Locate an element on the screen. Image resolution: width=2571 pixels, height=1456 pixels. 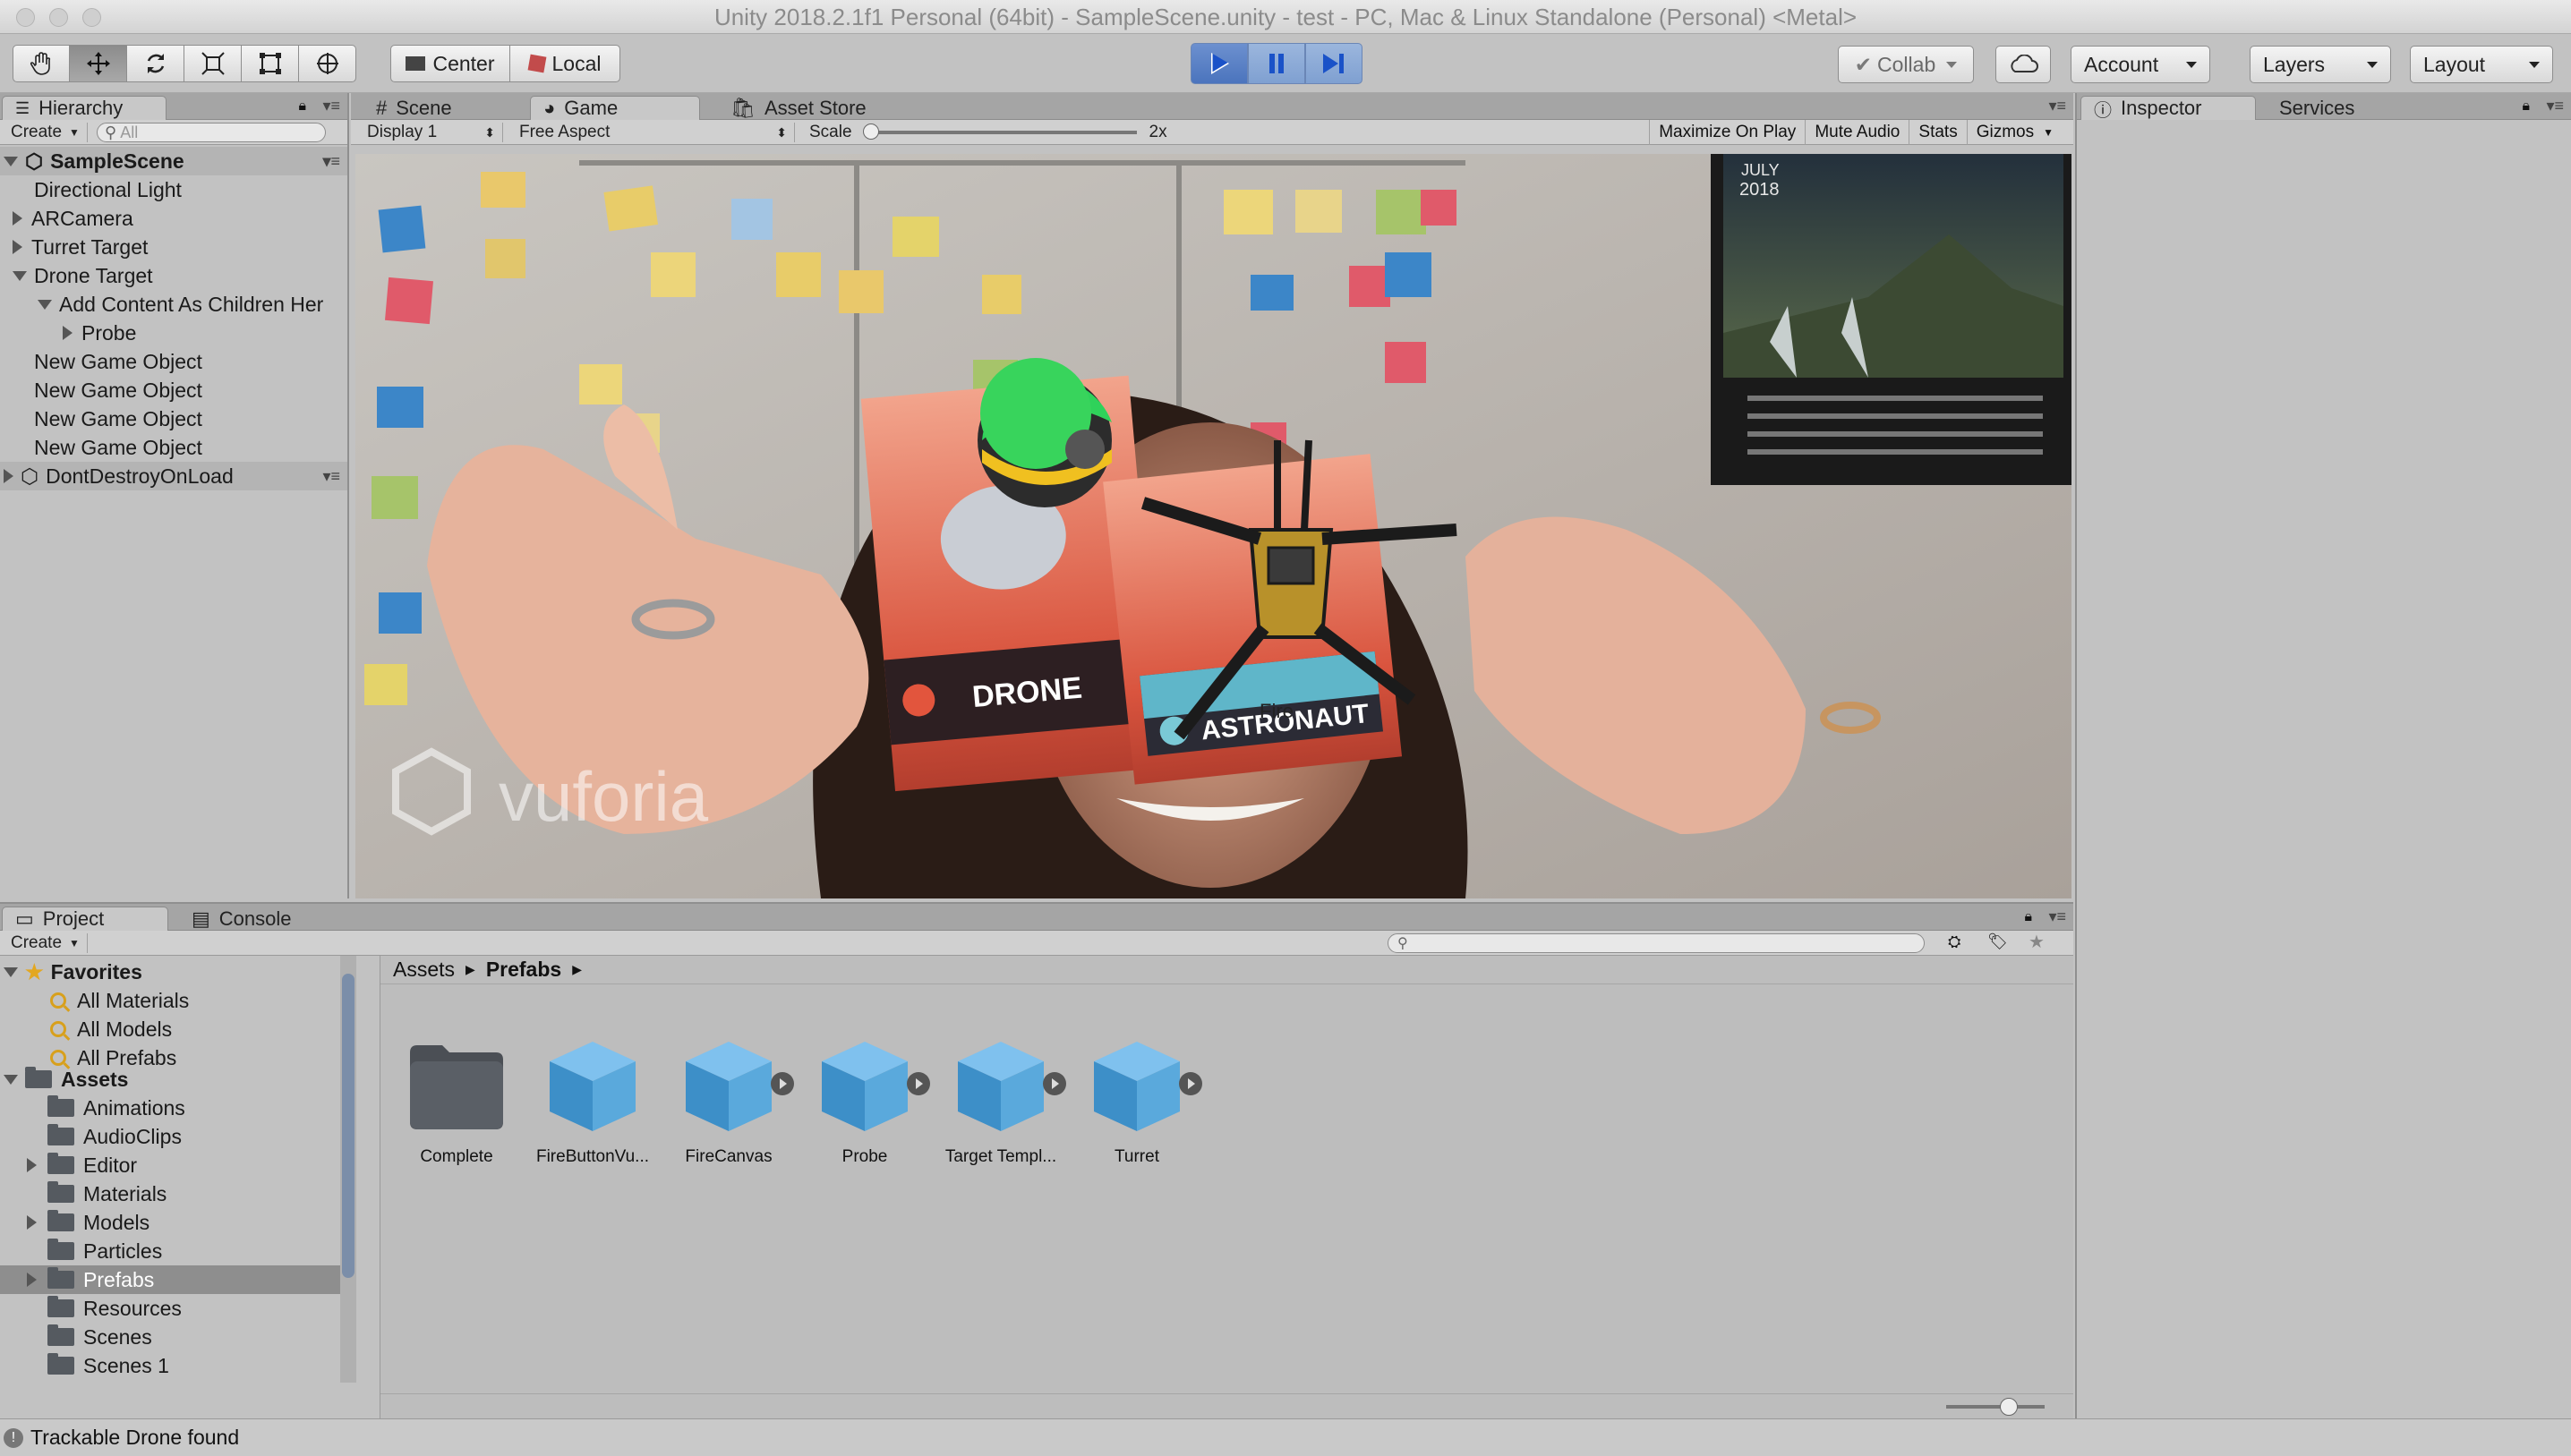
game-option-gizmos: Gizmos ▼ is located at coordinates (2014, 133).